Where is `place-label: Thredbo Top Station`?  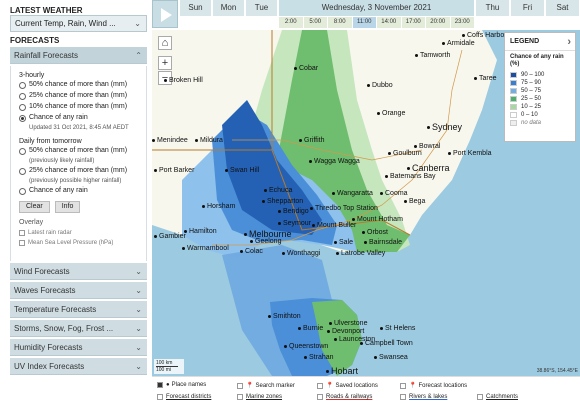 place-label: Thredbo Top Station is located at coordinates (344, 208).